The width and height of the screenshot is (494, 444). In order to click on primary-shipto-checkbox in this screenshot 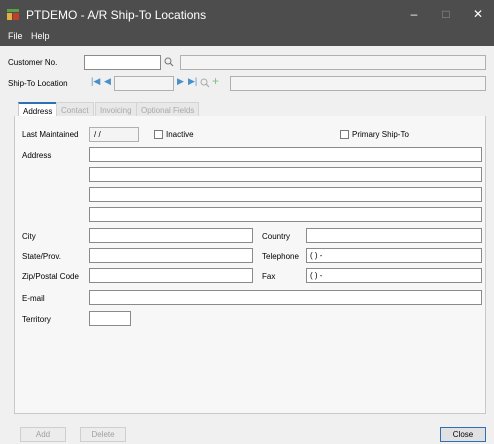, I will do `click(344, 134)`.